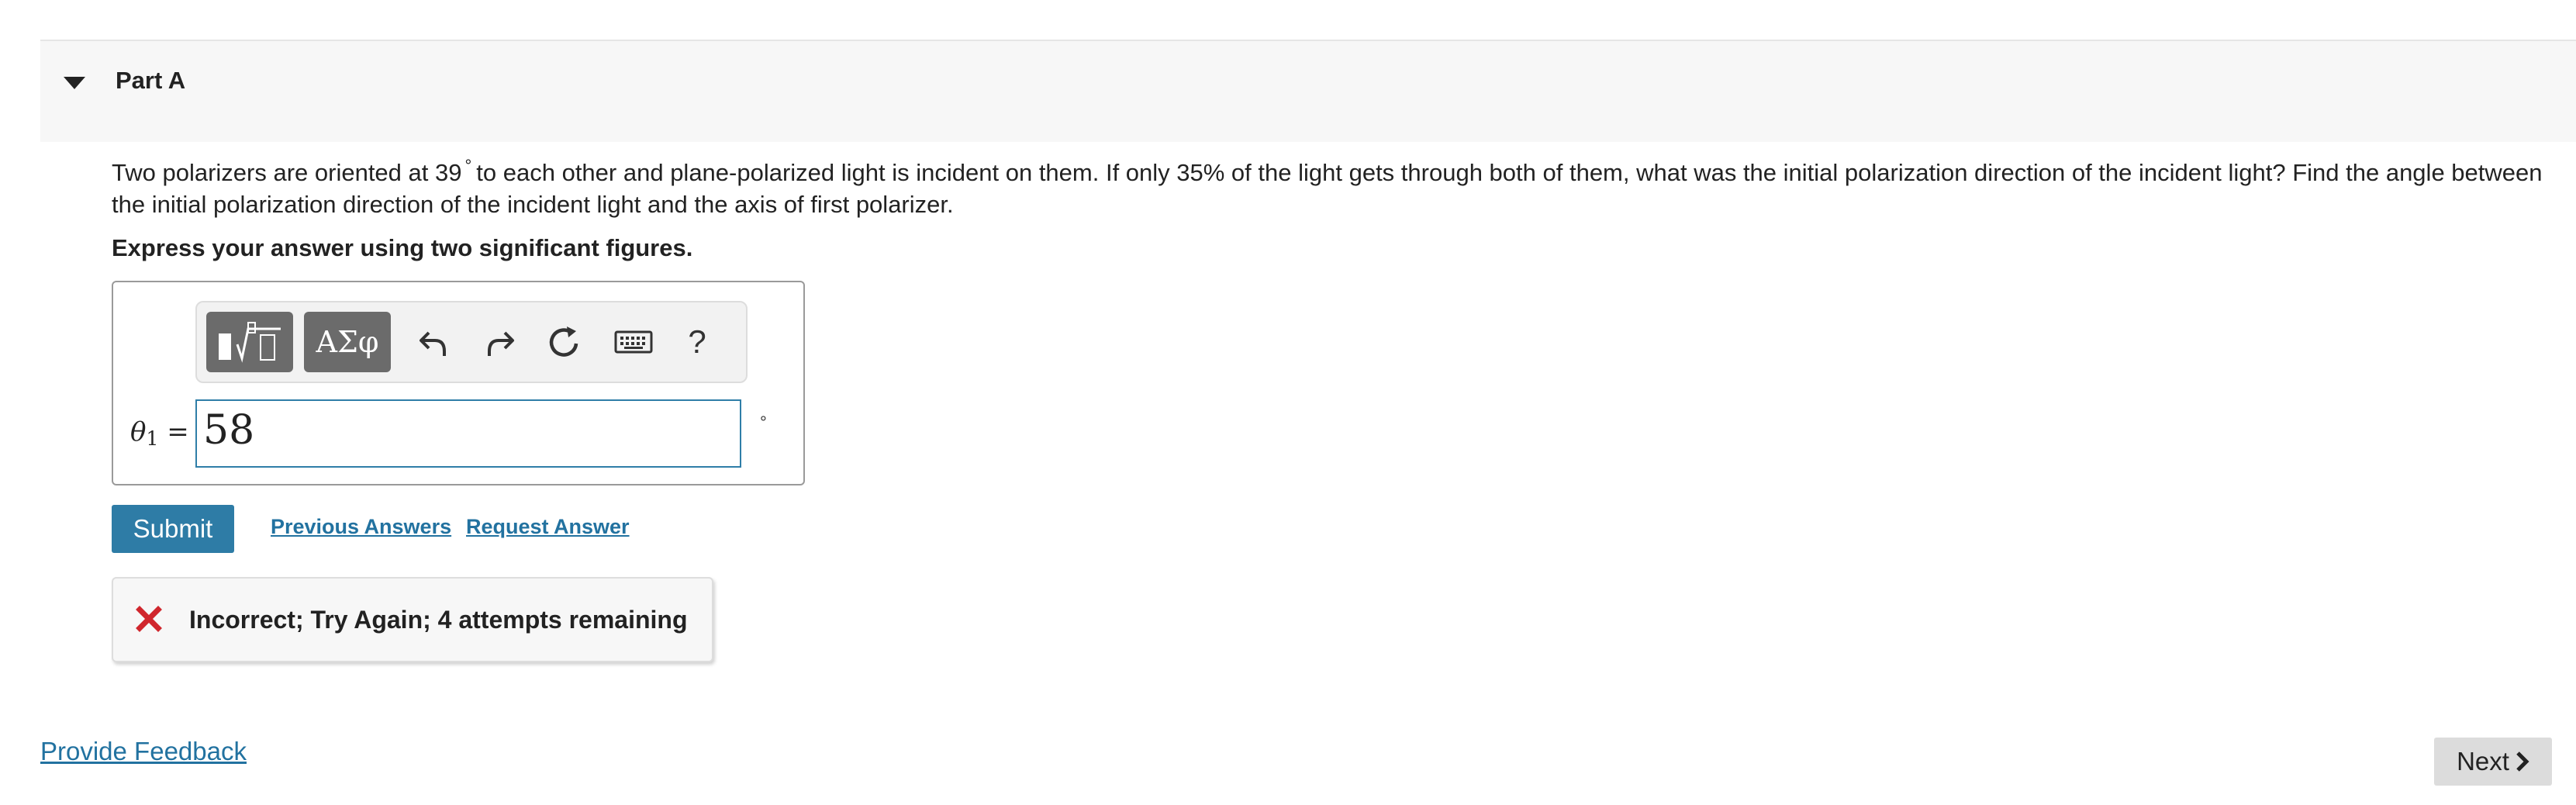  I want to click on request-answer-link: Request Answer, so click(548, 527).